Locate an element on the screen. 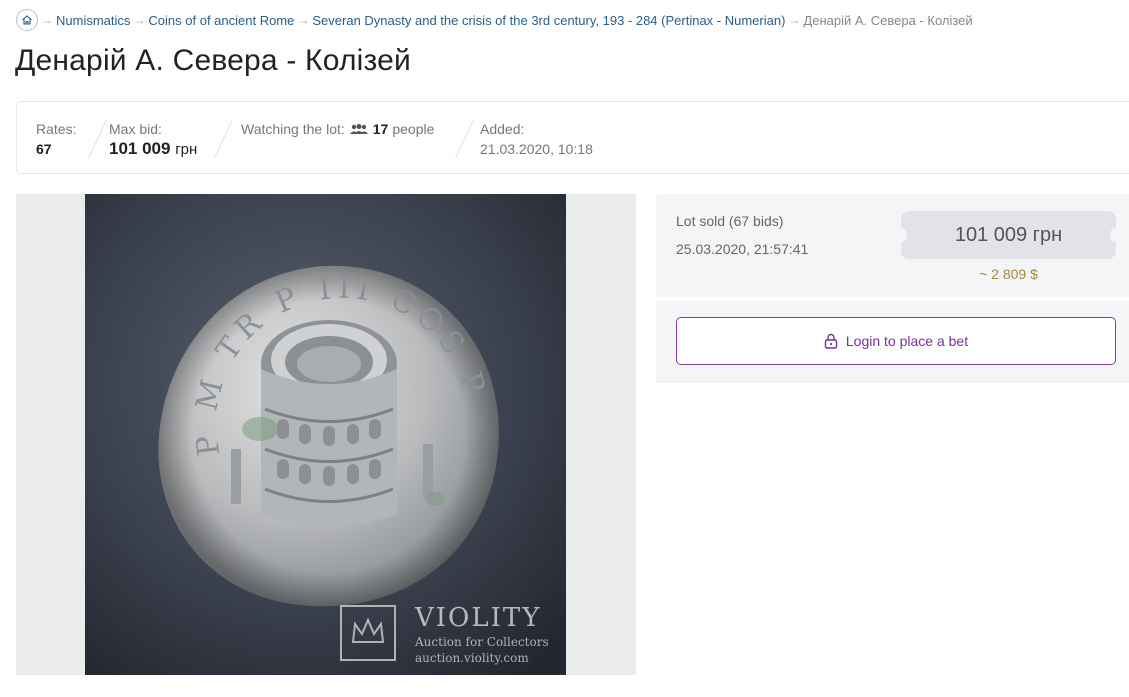 The height and width of the screenshot is (697, 1129). stat-max-bid: Max bid: 101 009 грн is located at coordinates (153, 140).